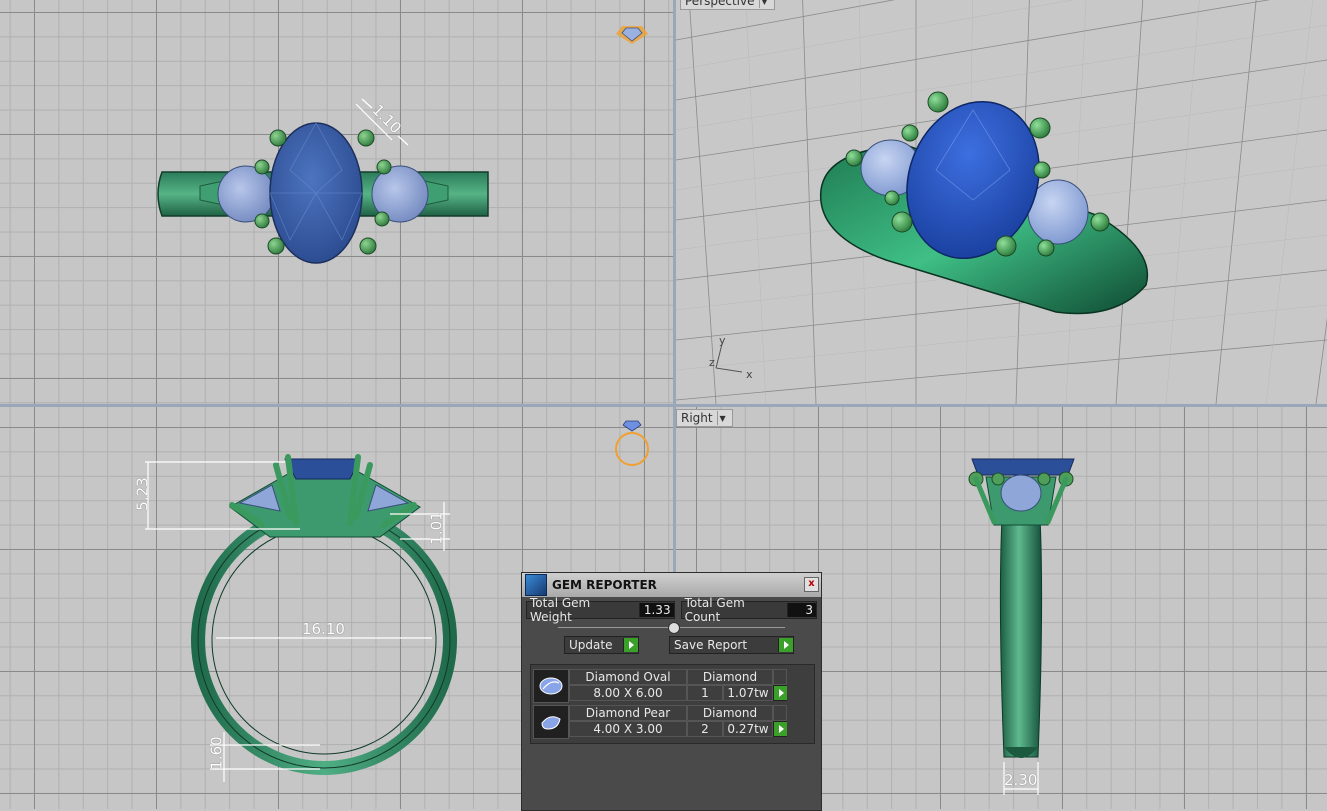 This screenshot has height=811, width=1327. What do you see at coordinates (748, 693) in the screenshot?
I see `gem-weight: 1.07tw` at bounding box center [748, 693].